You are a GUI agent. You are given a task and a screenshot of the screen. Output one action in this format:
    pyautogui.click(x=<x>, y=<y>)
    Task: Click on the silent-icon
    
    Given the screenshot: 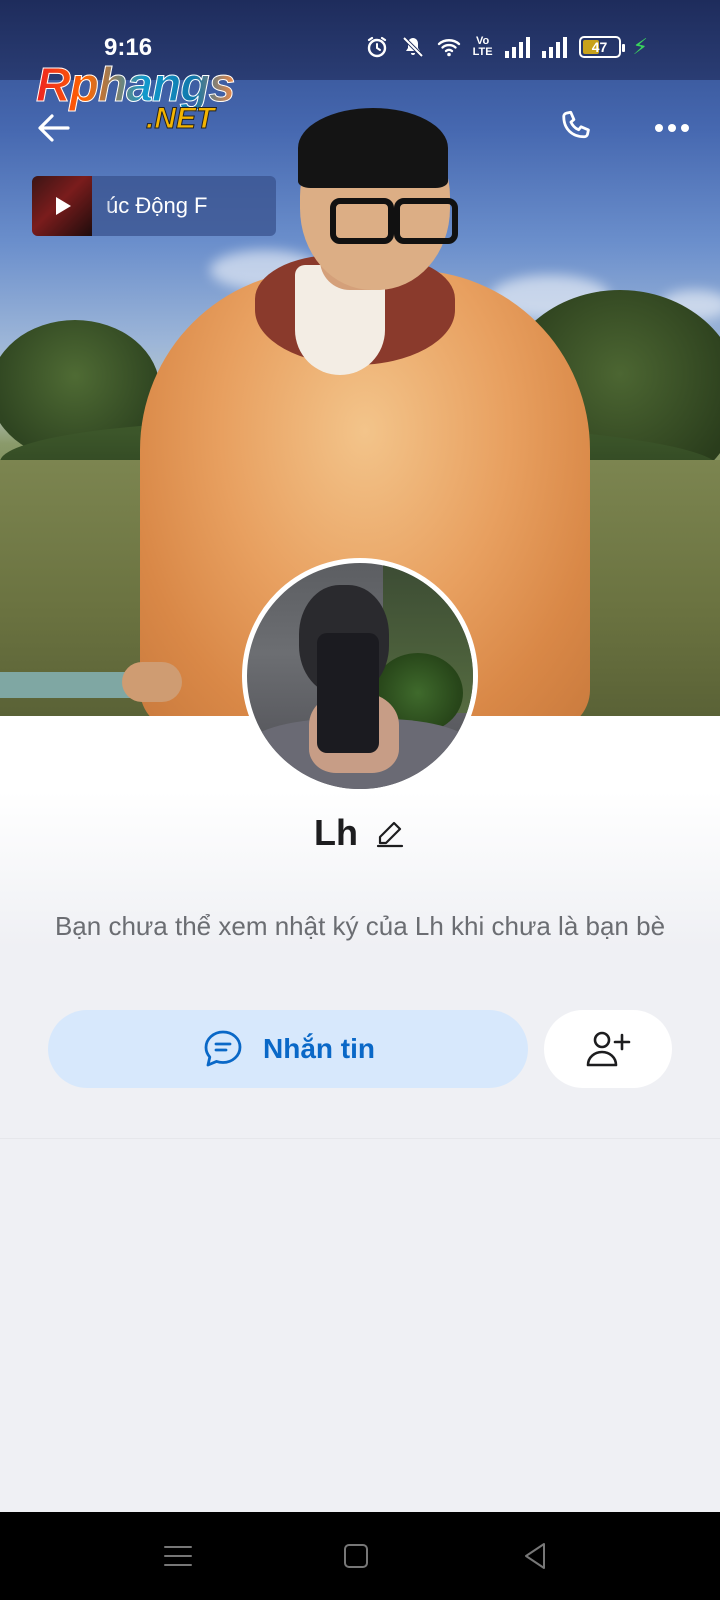 What is the action you would take?
    pyautogui.click(x=412, y=47)
    